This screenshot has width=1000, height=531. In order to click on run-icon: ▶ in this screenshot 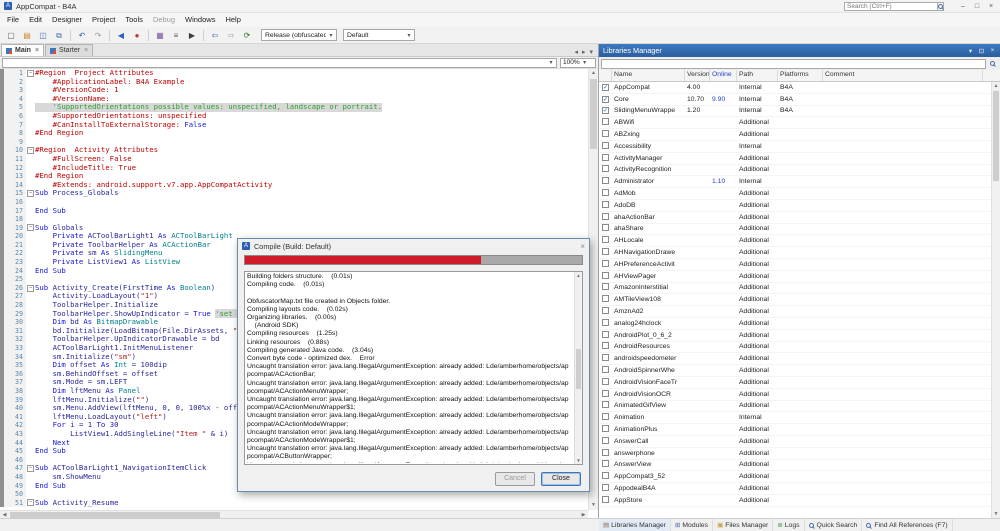, I will do `click(192, 35)`.